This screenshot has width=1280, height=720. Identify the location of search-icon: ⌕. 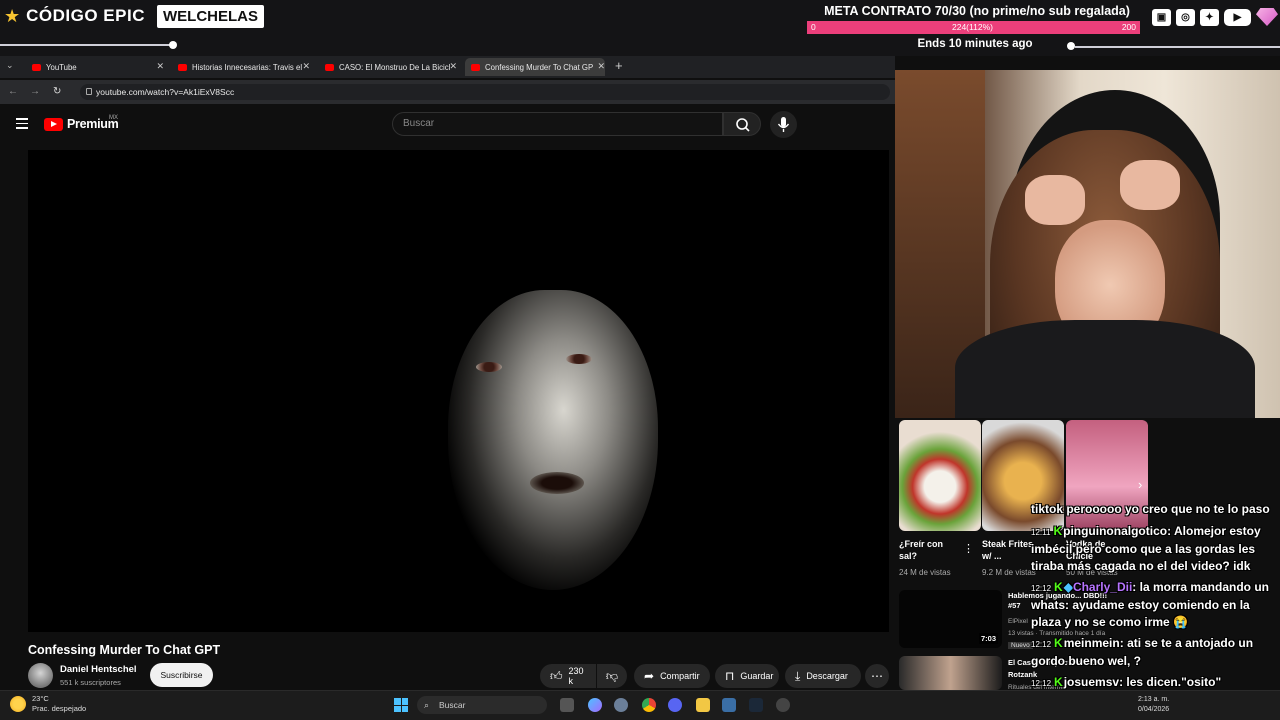
(427, 705).